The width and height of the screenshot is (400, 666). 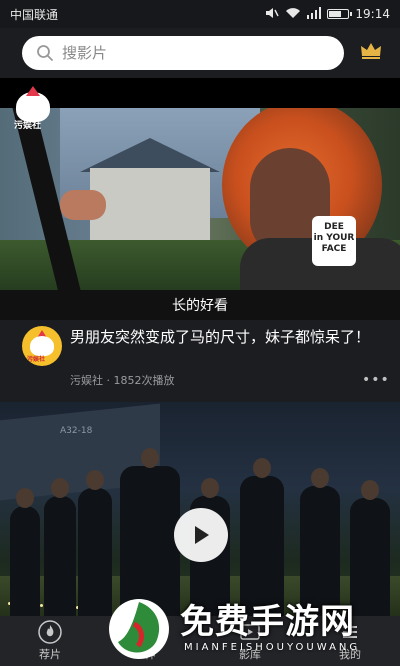 I want to click on watermark-subtitle: MIANFEISHOUYOUWANG, so click(x=272, y=647).